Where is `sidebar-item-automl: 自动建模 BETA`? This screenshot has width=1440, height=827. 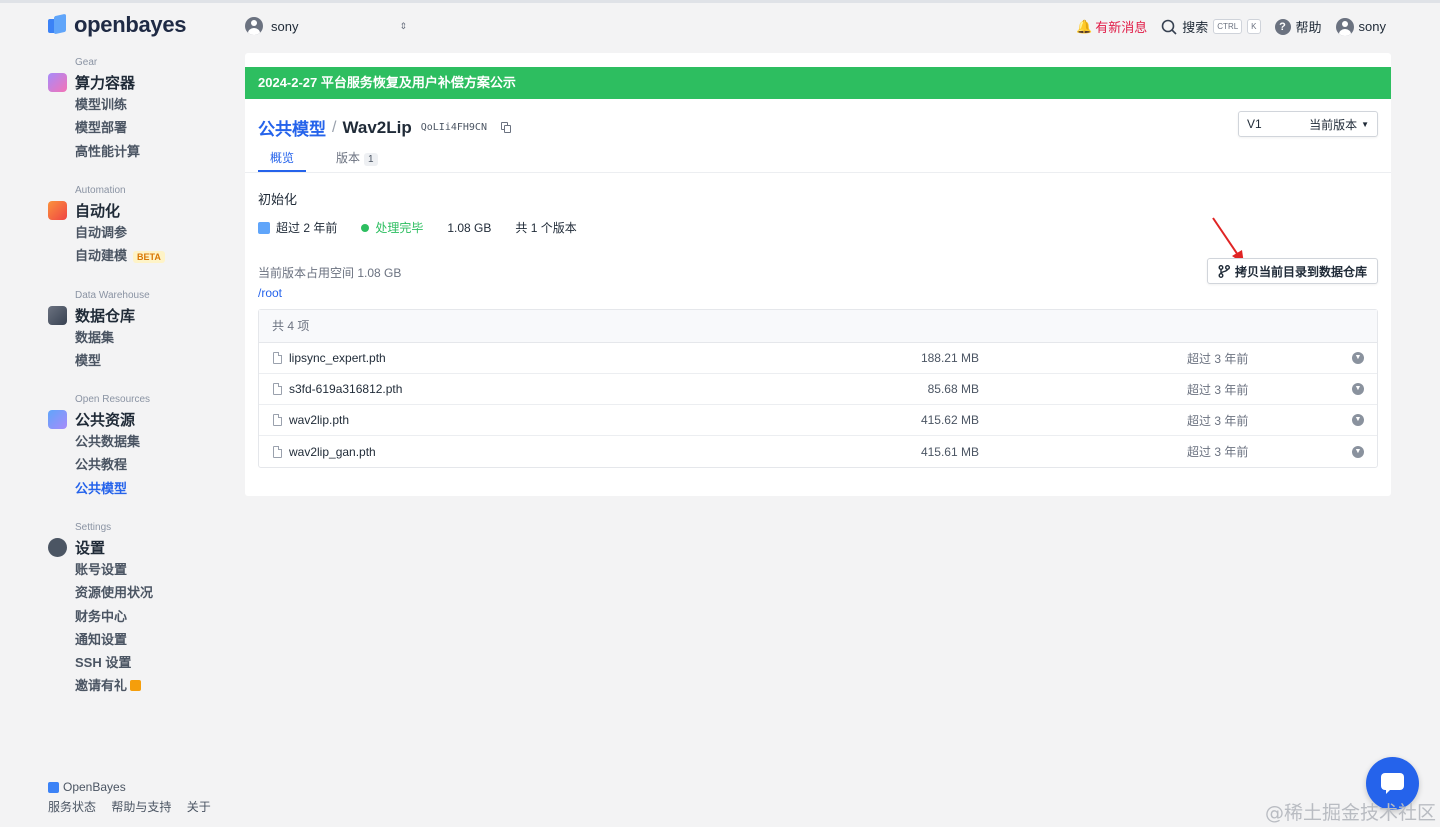 sidebar-item-automl: 自动建模 BETA is located at coordinates (143, 255).